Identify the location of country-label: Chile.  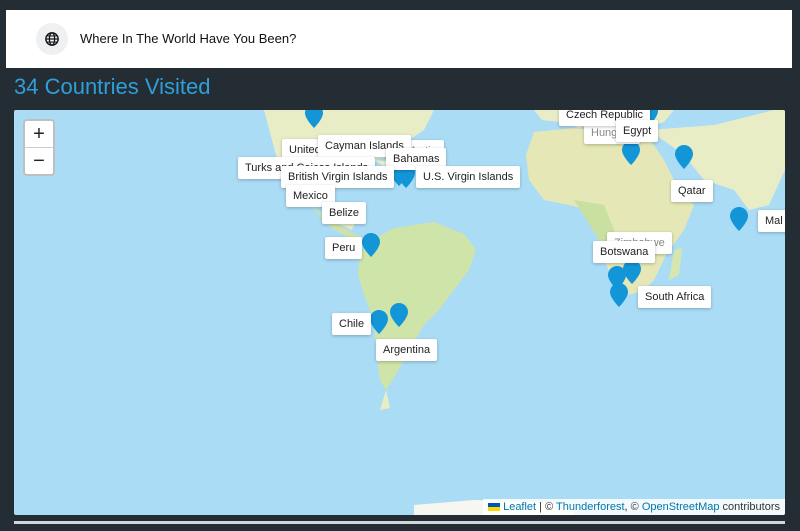
(352, 324).